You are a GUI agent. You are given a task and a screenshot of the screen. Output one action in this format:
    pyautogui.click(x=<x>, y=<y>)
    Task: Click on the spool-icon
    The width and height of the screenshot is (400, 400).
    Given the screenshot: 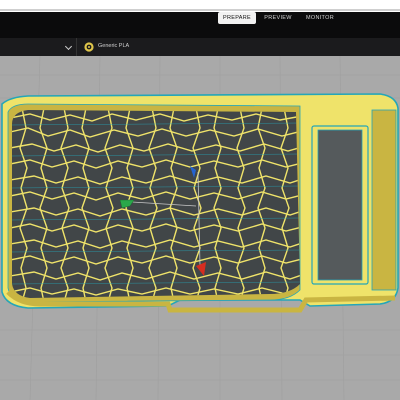 What is the action you would take?
    pyautogui.click(x=89, y=47)
    